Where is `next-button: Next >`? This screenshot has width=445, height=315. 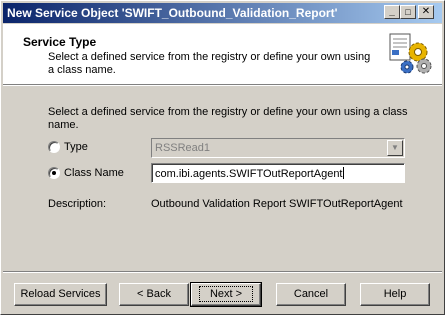 next-button: Next > is located at coordinates (226, 294).